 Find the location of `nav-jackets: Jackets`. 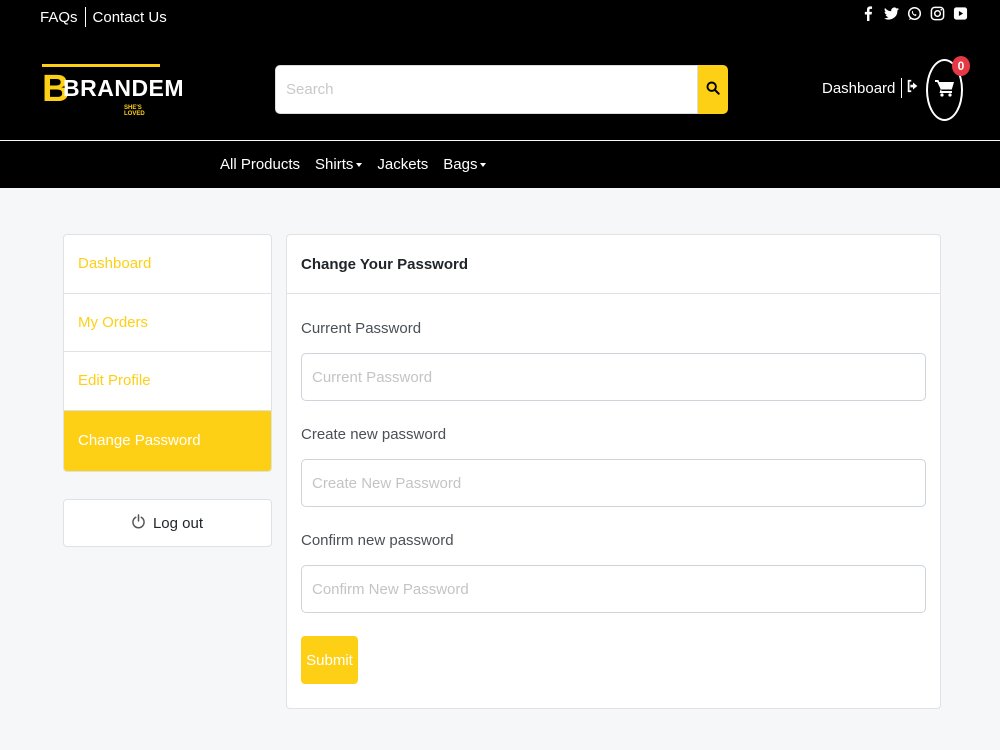

nav-jackets: Jackets is located at coordinates (402, 164).